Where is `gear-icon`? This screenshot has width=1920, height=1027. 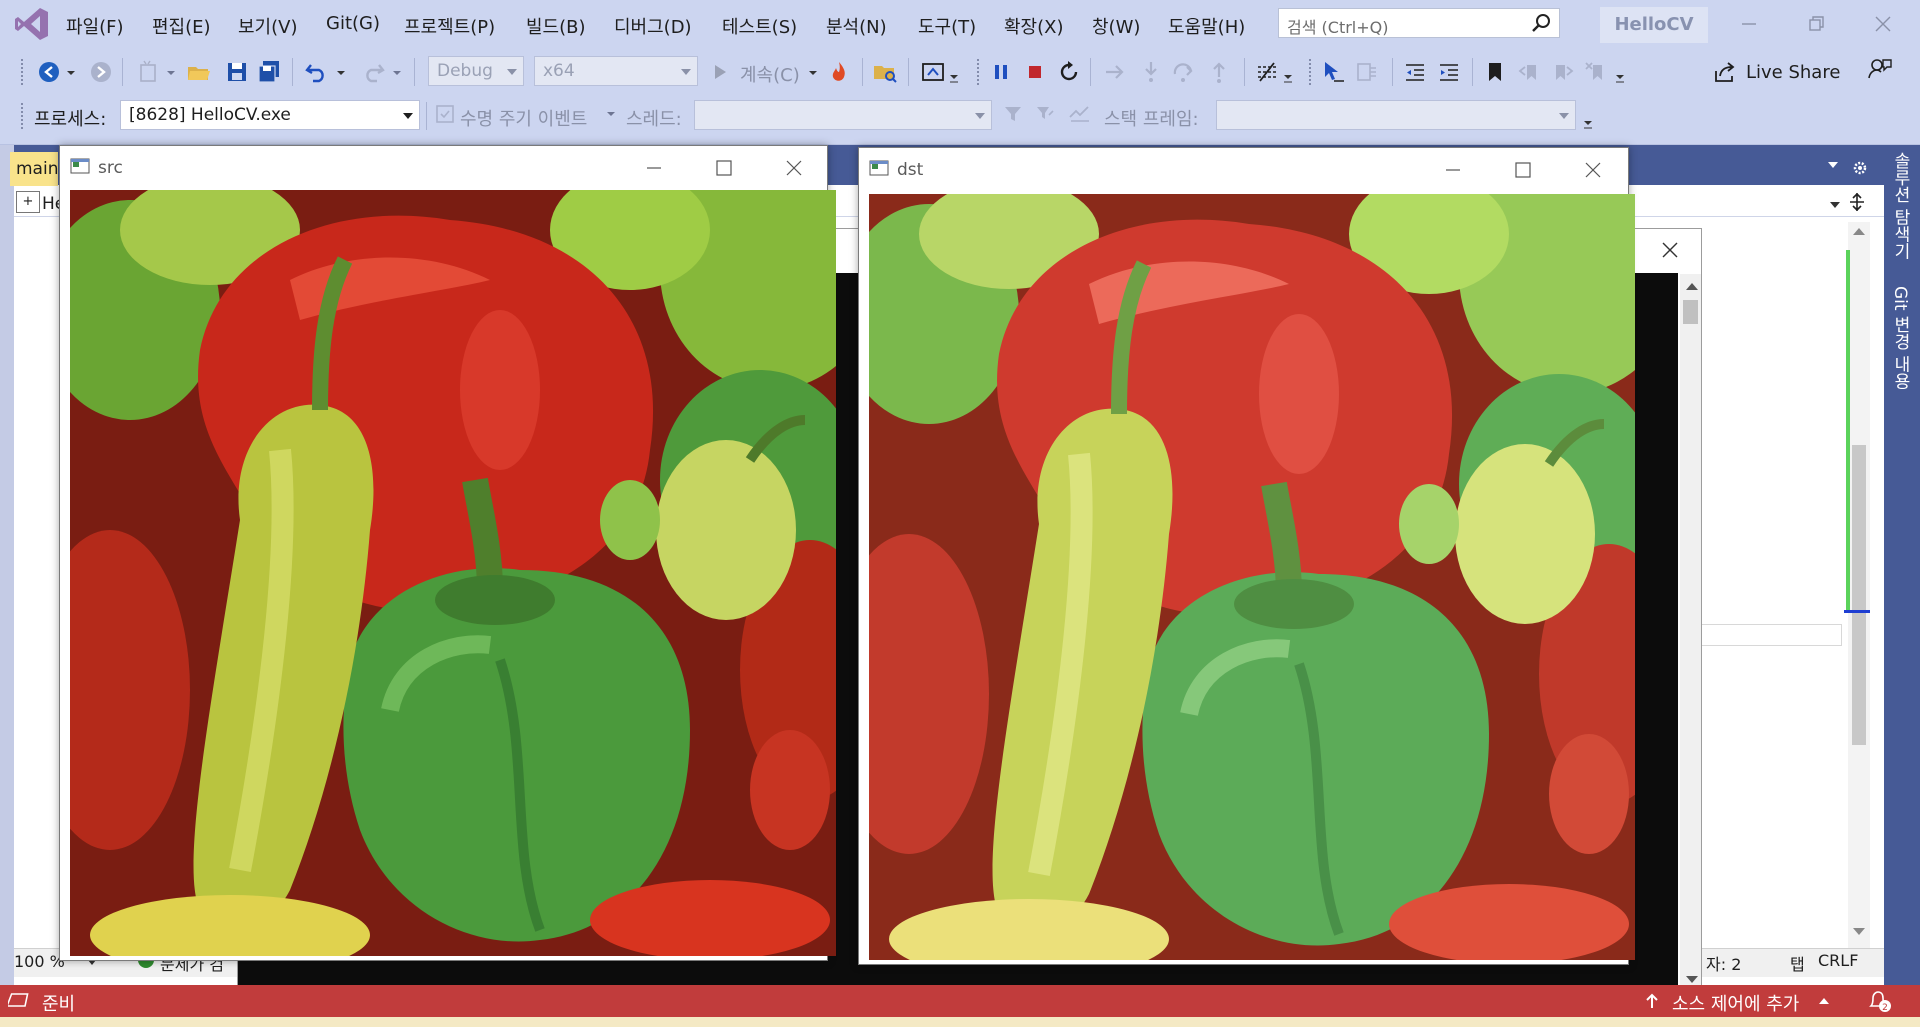
gear-icon is located at coordinates (1860, 168).